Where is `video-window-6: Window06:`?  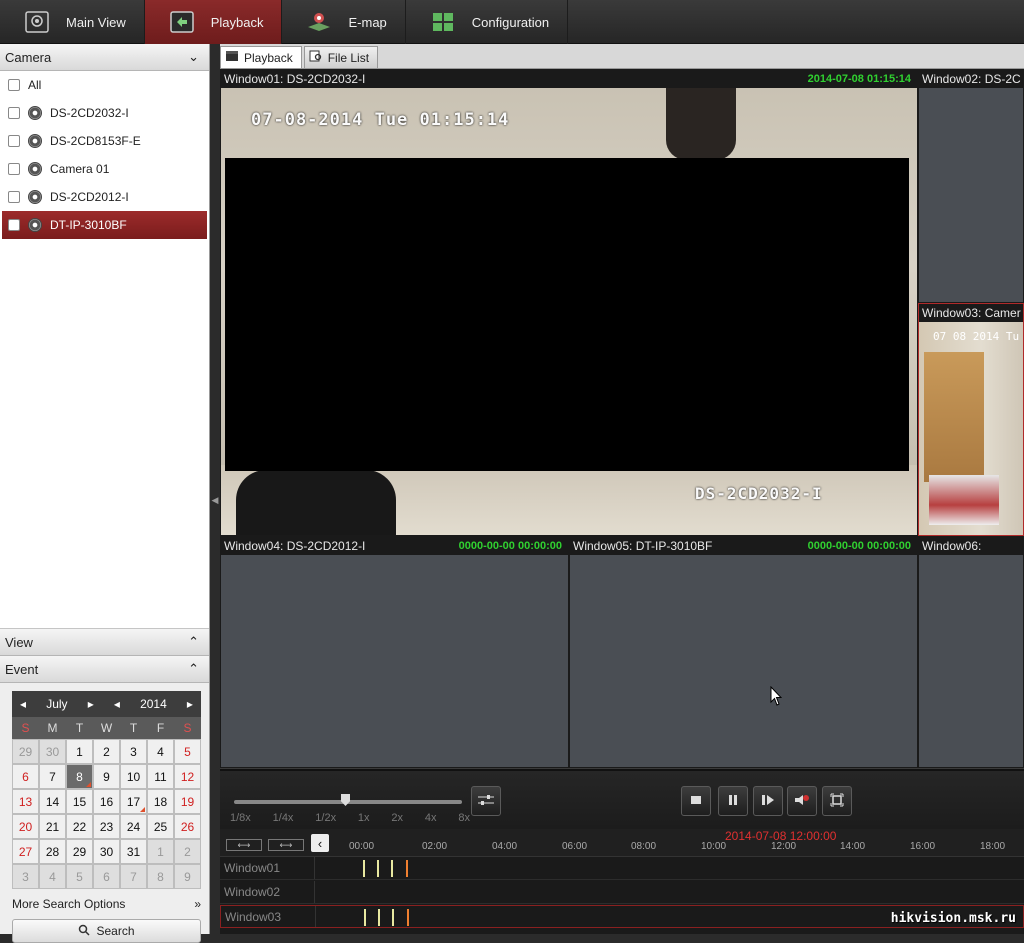 video-window-6: Window06: is located at coordinates (971, 652).